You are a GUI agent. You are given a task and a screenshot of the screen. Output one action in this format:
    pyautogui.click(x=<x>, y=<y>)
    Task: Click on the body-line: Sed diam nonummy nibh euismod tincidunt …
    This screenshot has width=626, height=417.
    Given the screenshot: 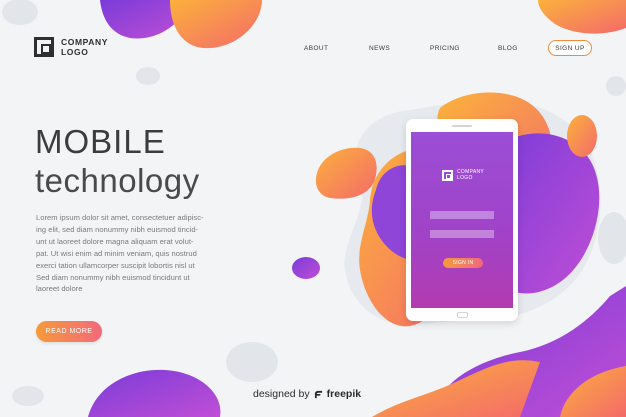 What is the action you would take?
    pyautogui.click(x=113, y=277)
    